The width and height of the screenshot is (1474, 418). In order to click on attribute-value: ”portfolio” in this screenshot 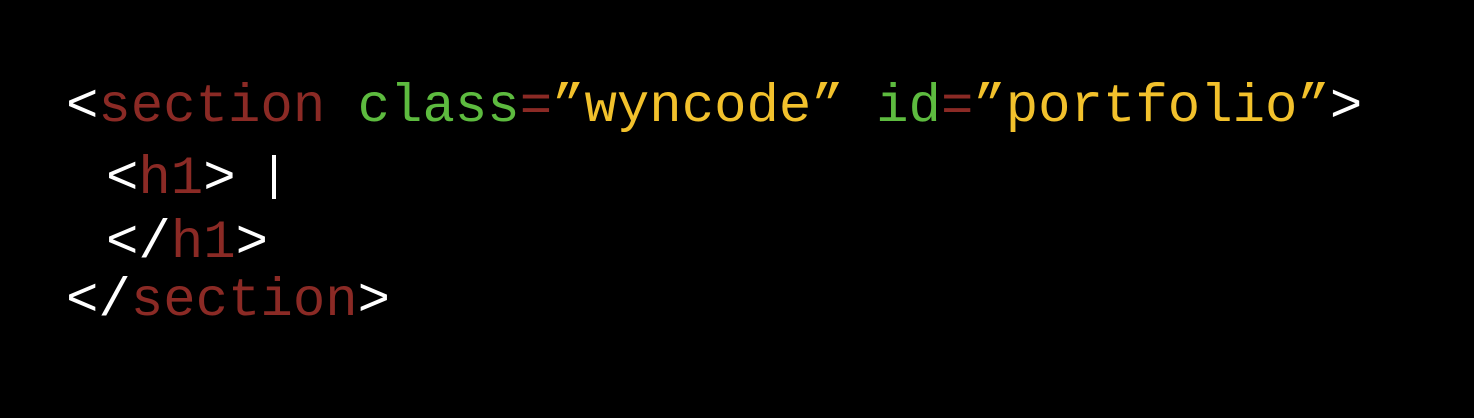, I will do `click(1151, 107)`.